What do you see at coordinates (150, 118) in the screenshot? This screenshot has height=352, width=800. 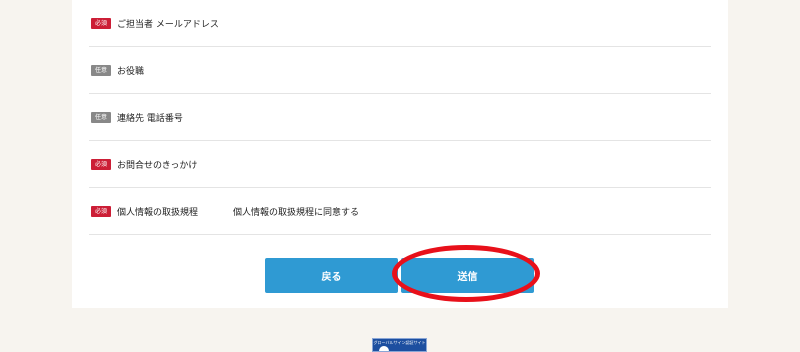 I see `row-label-phone: 連絡先 電話番号` at bounding box center [150, 118].